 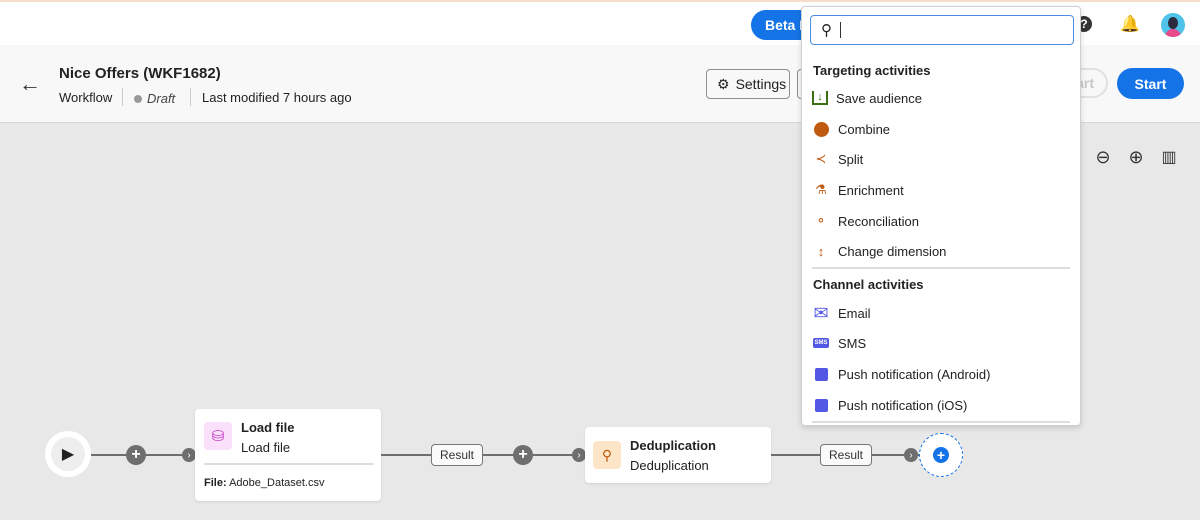 I want to click on email-icon: ✉, so click(x=821, y=312).